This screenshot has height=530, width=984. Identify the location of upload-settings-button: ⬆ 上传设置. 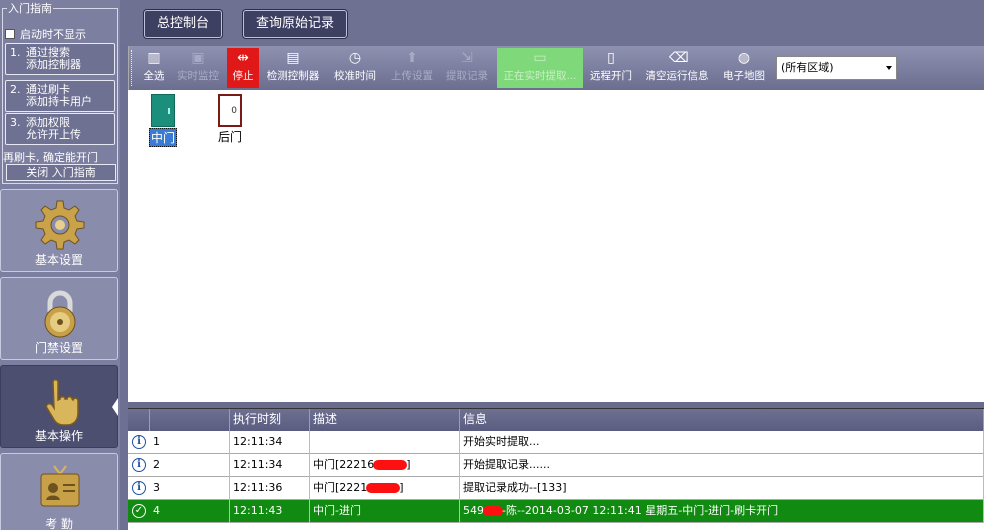
(412, 68).